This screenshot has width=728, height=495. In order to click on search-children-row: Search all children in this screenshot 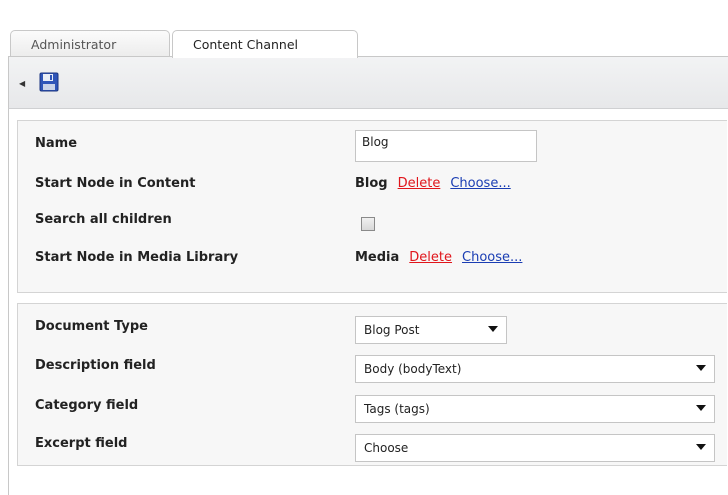, I will do `click(381, 219)`.